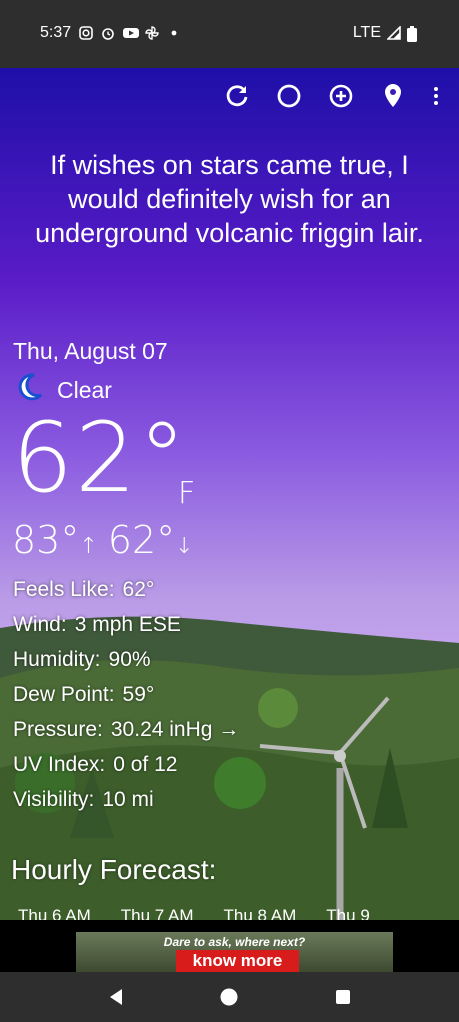 This screenshot has height=1022, width=459. Describe the element at coordinates (54, 913) in the screenshot. I see `hourly-item: Thu 6 AM` at that location.